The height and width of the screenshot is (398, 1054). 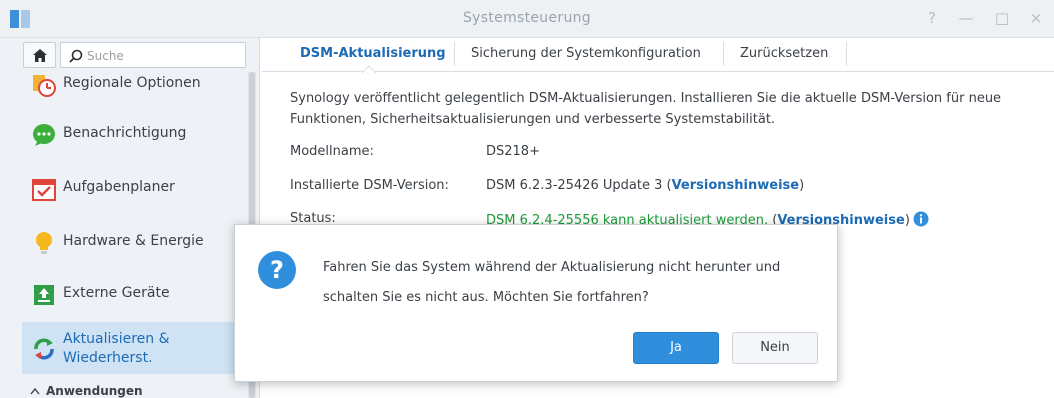 I want to click on home-icon, so click(x=40, y=55).